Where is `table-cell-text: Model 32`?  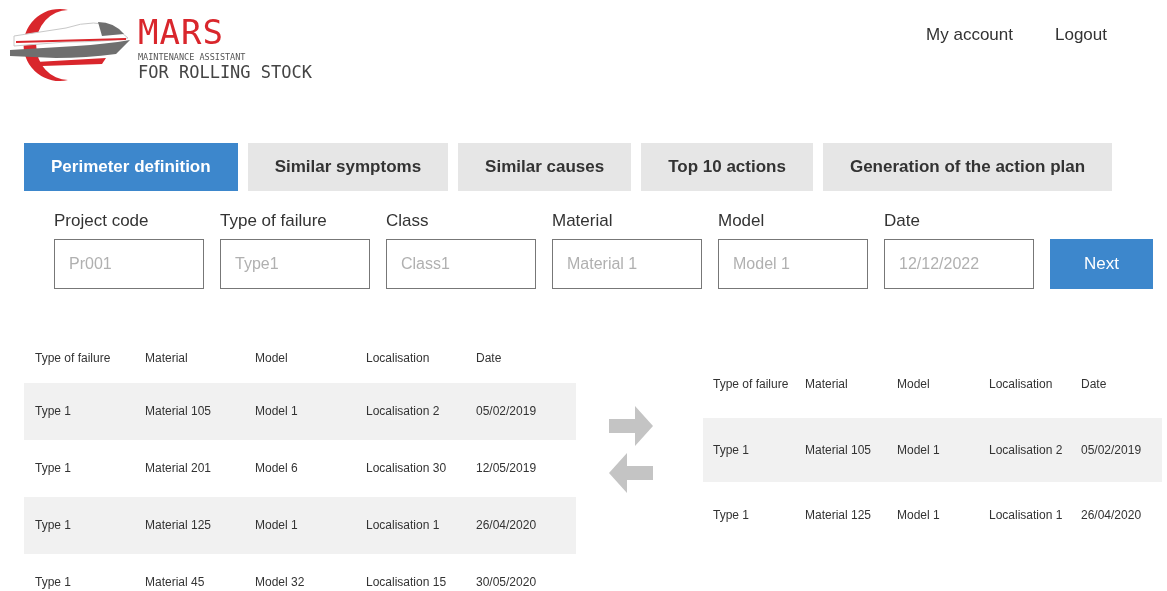 table-cell-text: Model 32 is located at coordinates (280, 582).